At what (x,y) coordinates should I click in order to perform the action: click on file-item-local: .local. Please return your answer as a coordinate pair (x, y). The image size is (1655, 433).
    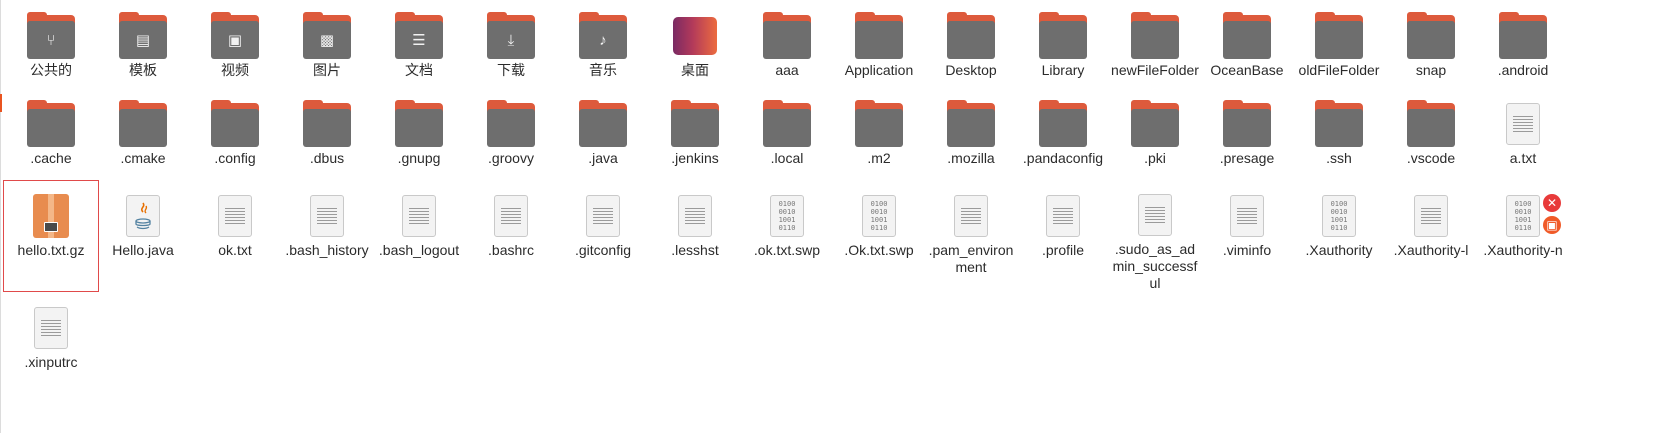
    Looking at the image, I should click on (787, 134).